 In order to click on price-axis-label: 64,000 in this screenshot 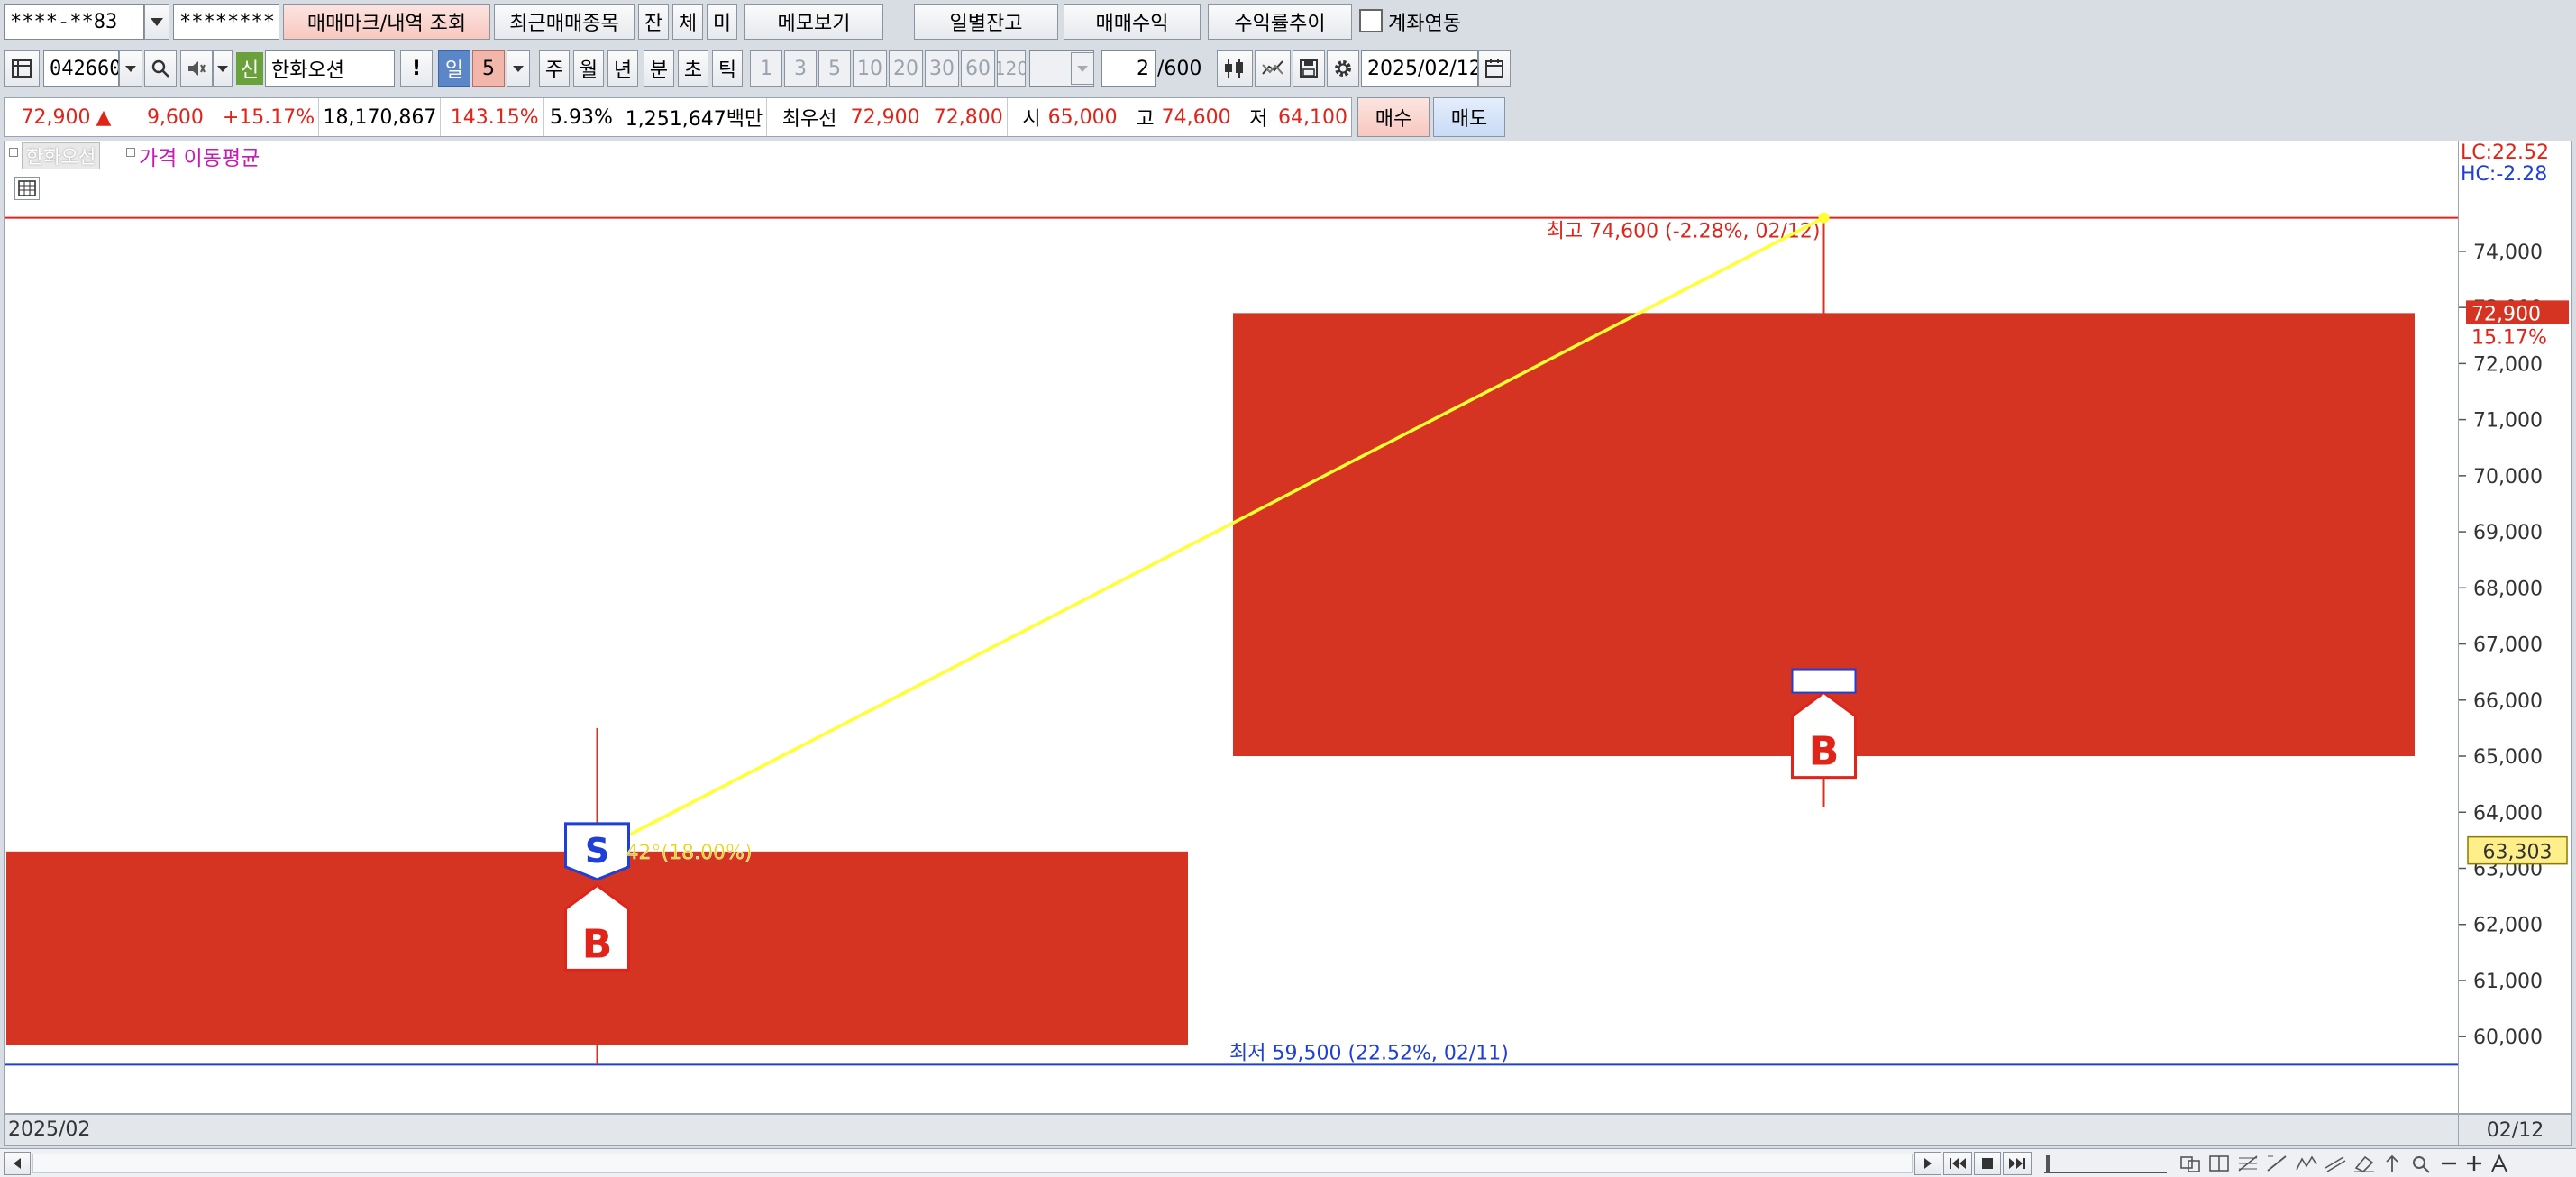, I will do `click(2508, 813)`.